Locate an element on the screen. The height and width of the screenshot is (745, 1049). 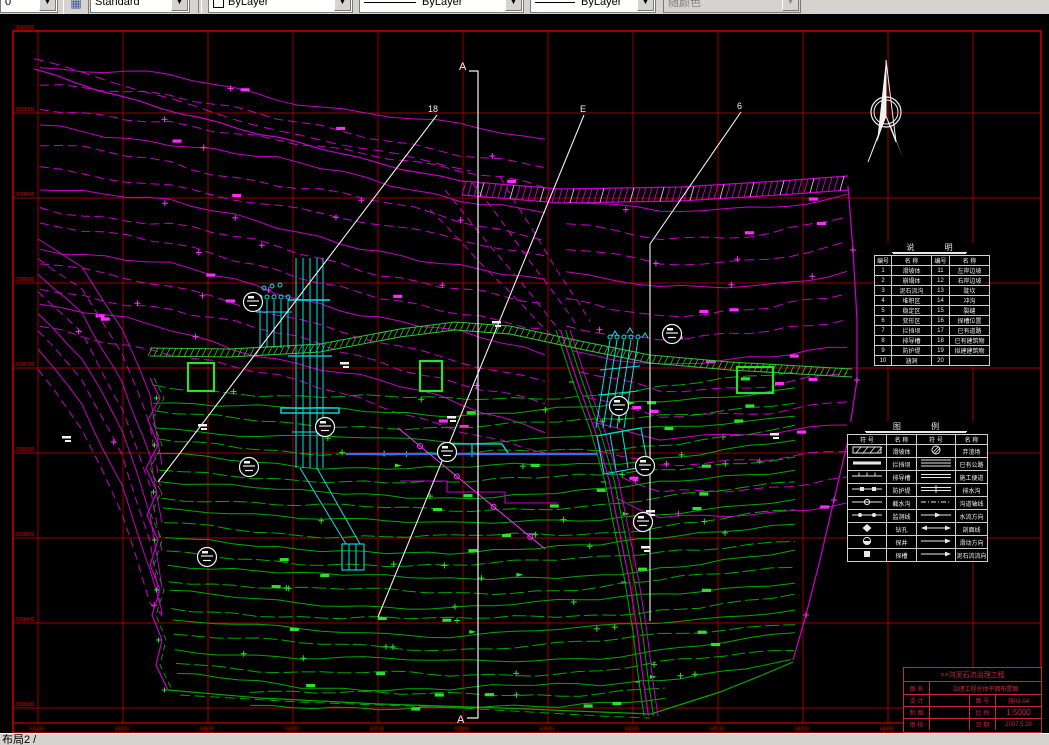
legend-cell: 泥石流流向 is located at coordinates (971, 555).